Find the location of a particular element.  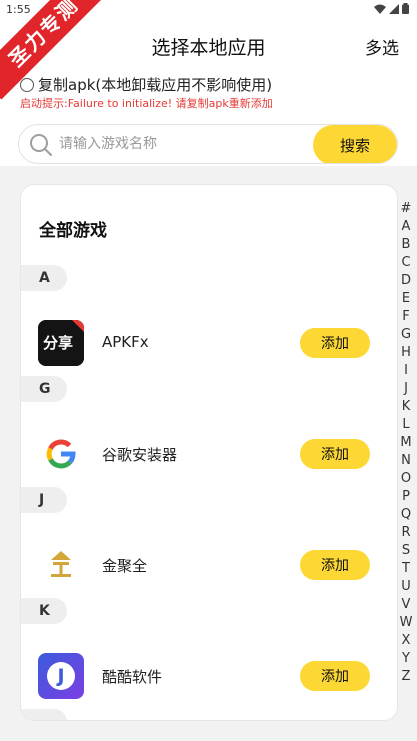

index-letter: P is located at coordinates (406, 497).